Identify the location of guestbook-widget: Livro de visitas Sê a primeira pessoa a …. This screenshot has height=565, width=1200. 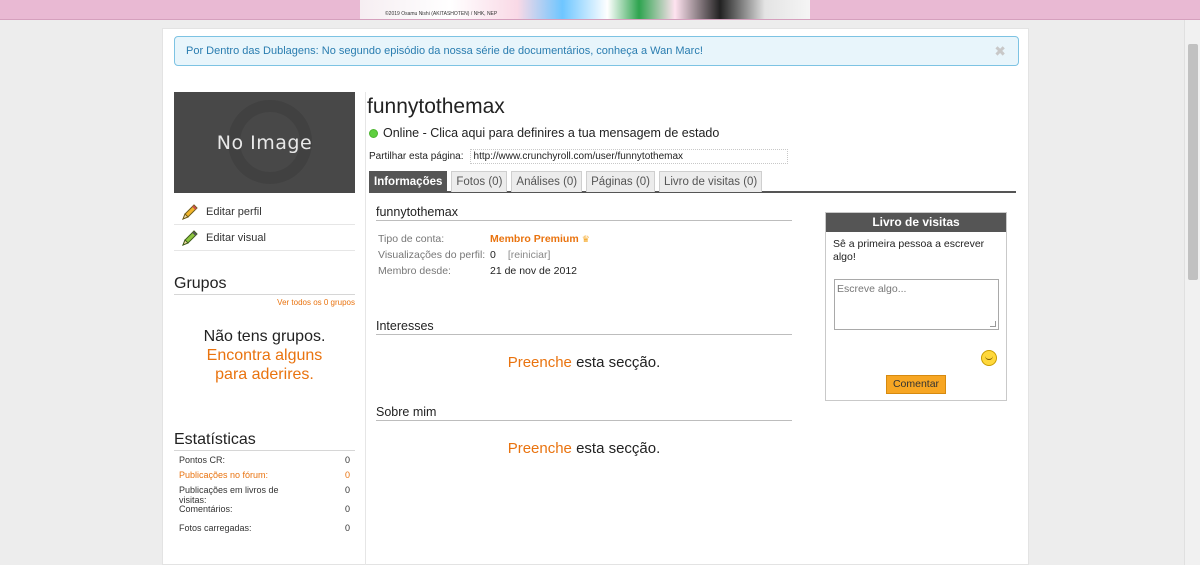
(916, 306).